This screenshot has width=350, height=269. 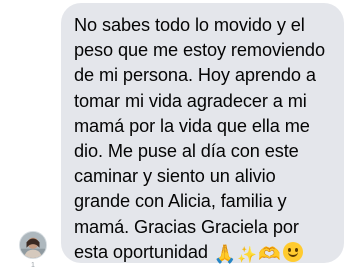 What do you see at coordinates (33, 265) in the screenshot?
I see `message-status-indicator: 1` at bounding box center [33, 265].